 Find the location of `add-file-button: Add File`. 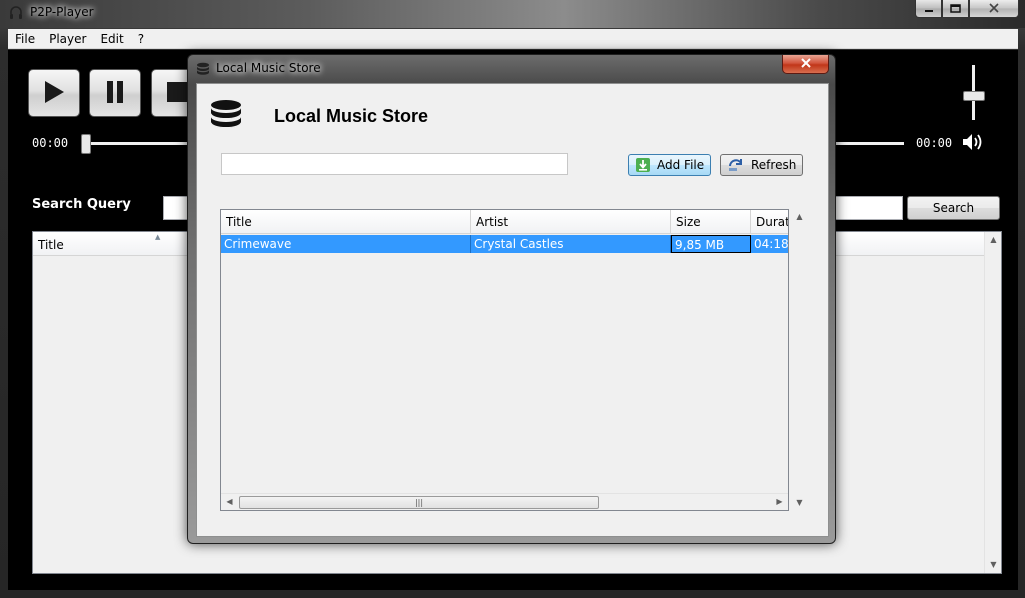

add-file-button: Add File is located at coordinates (669, 165).